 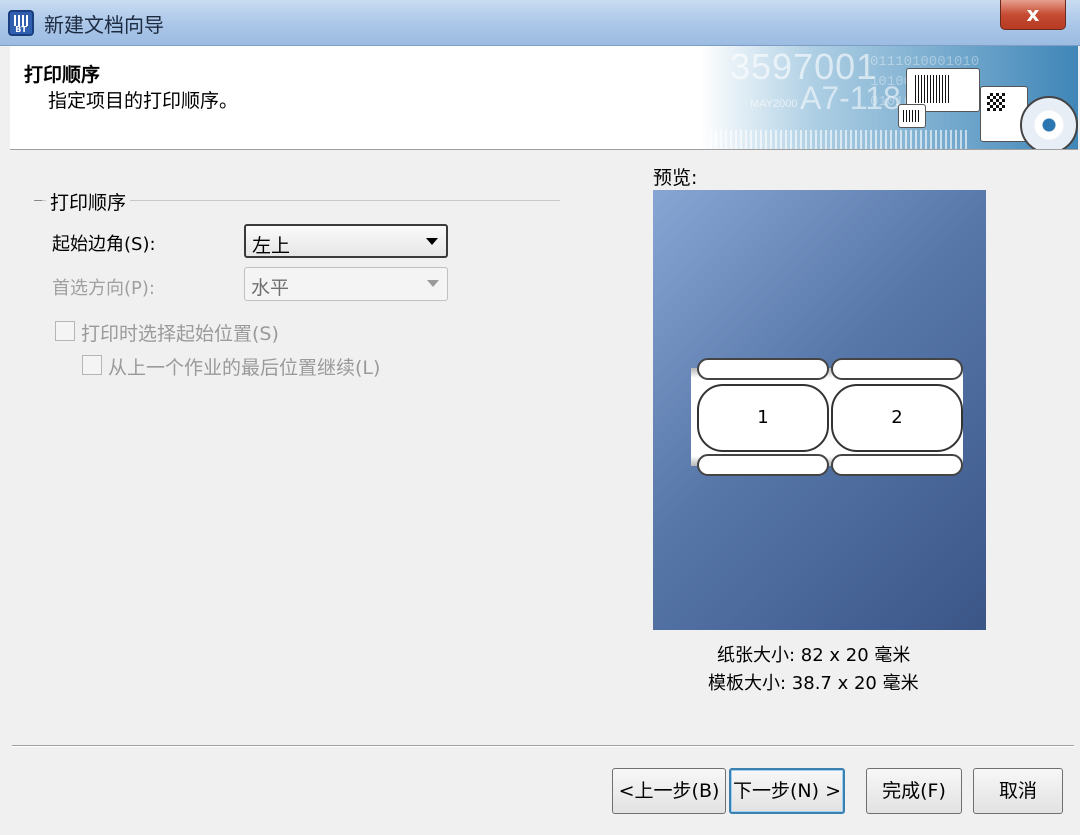 What do you see at coordinates (92, 365) in the screenshot?
I see `continue-from-last-checkbox` at bounding box center [92, 365].